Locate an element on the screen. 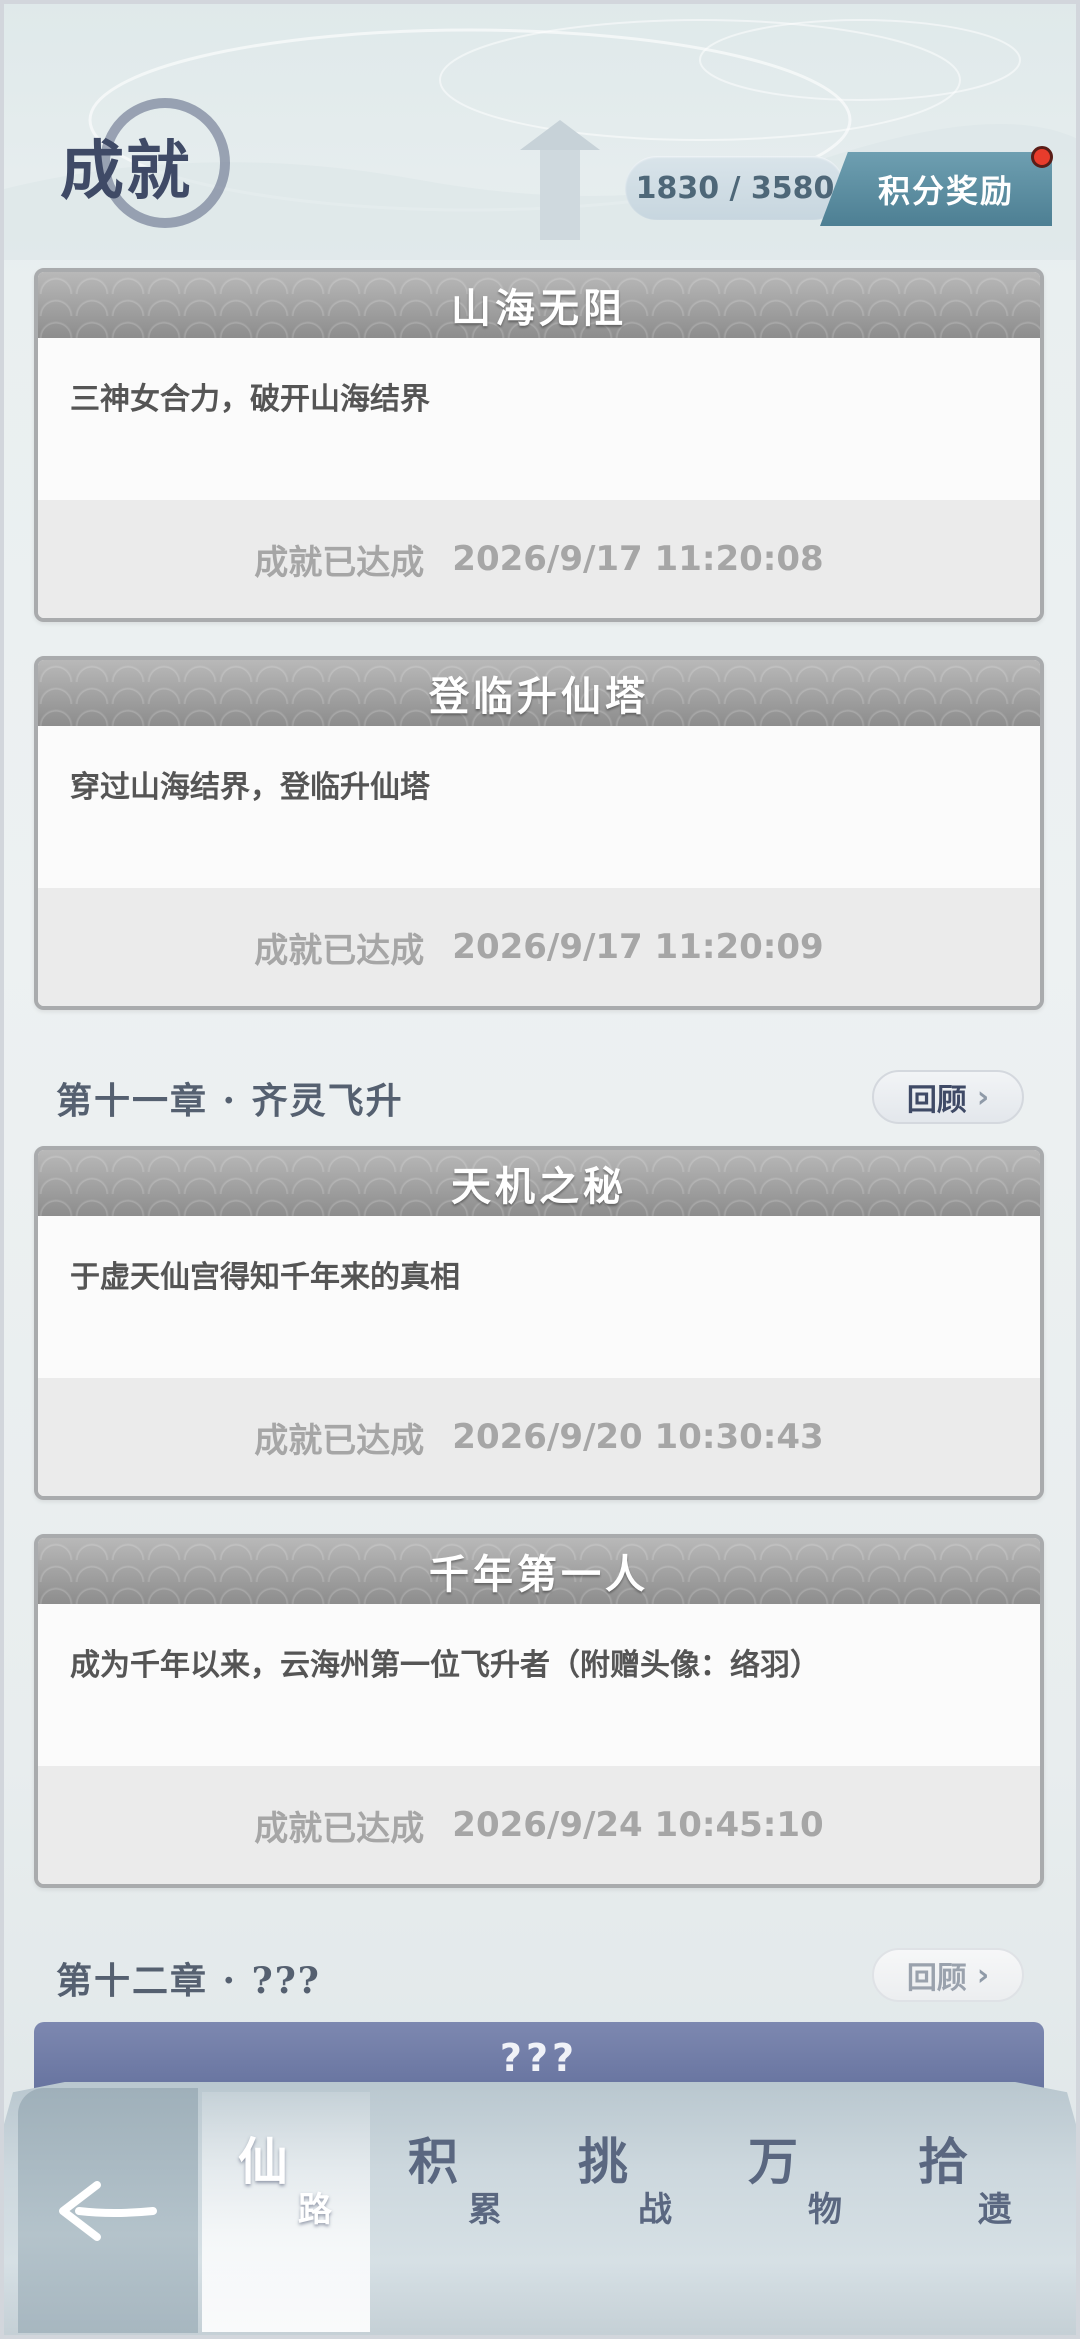 The height and width of the screenshot is (2339, 1080). tab-tiaozhan: 挑 战 is located at coordinates (626, 2212).